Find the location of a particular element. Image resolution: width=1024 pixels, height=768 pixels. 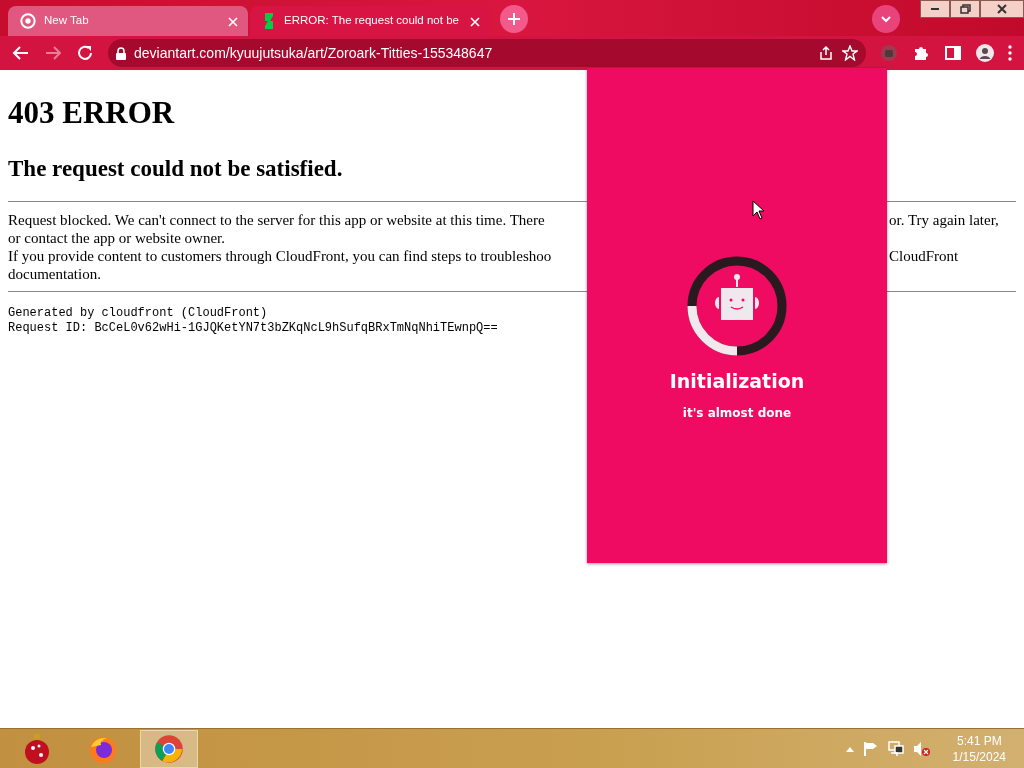

popup-subtitle: it's almost done is located at coordinates (737, 413).